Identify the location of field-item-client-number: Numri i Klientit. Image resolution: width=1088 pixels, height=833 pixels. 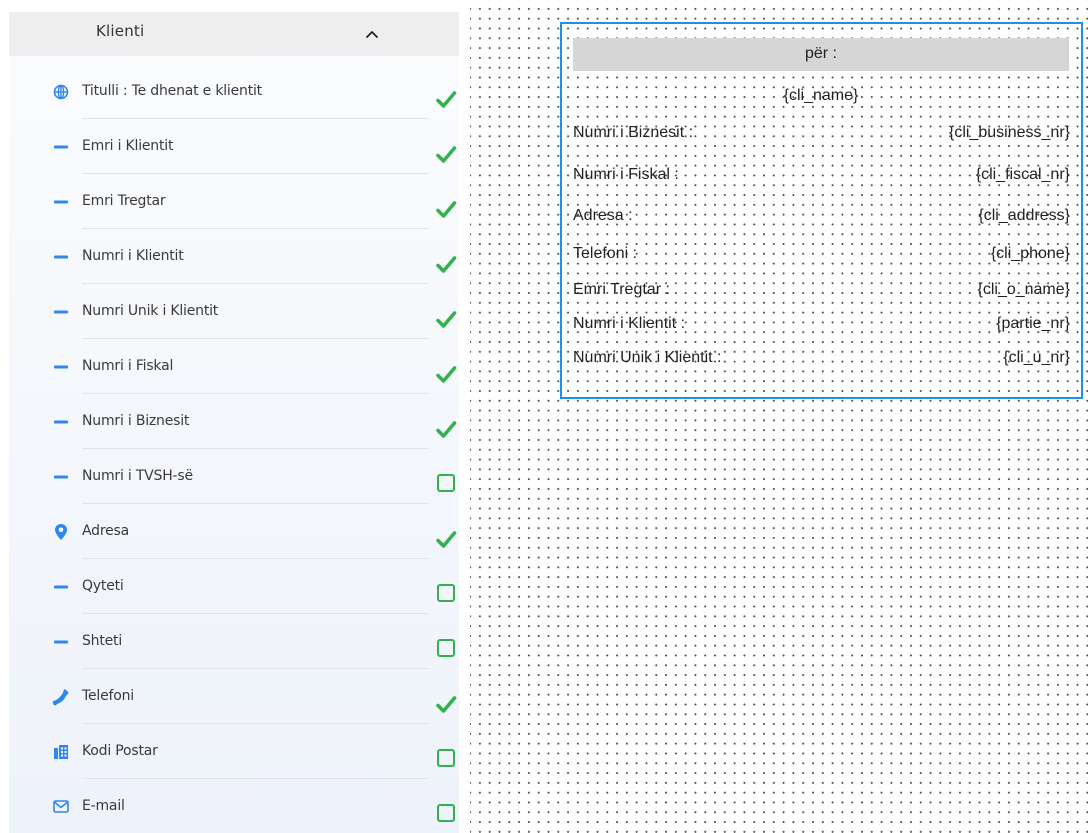
(234, 256).